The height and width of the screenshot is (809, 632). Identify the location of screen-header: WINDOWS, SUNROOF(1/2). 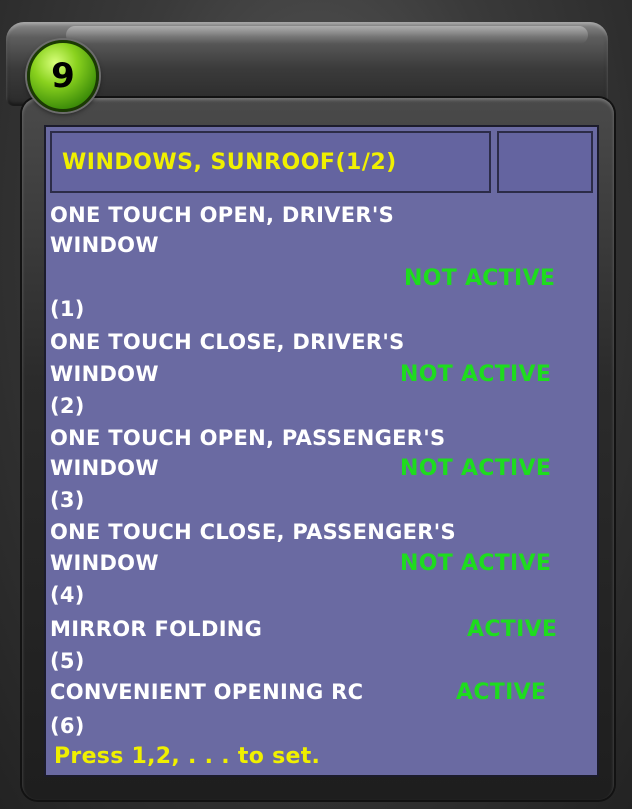
(321, 162).